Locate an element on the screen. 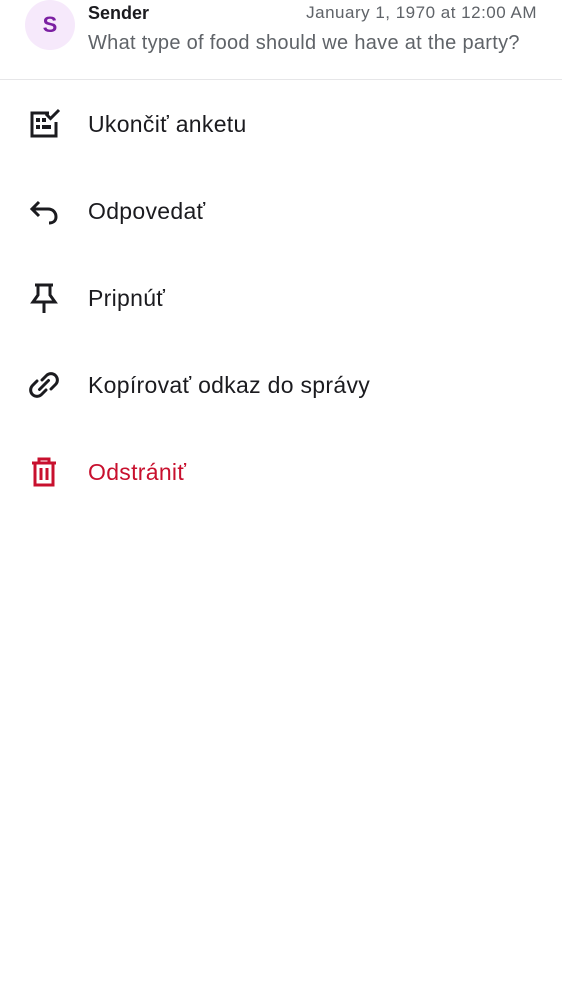  delete-label: Odstrániť is located at coordinates (137, 471).